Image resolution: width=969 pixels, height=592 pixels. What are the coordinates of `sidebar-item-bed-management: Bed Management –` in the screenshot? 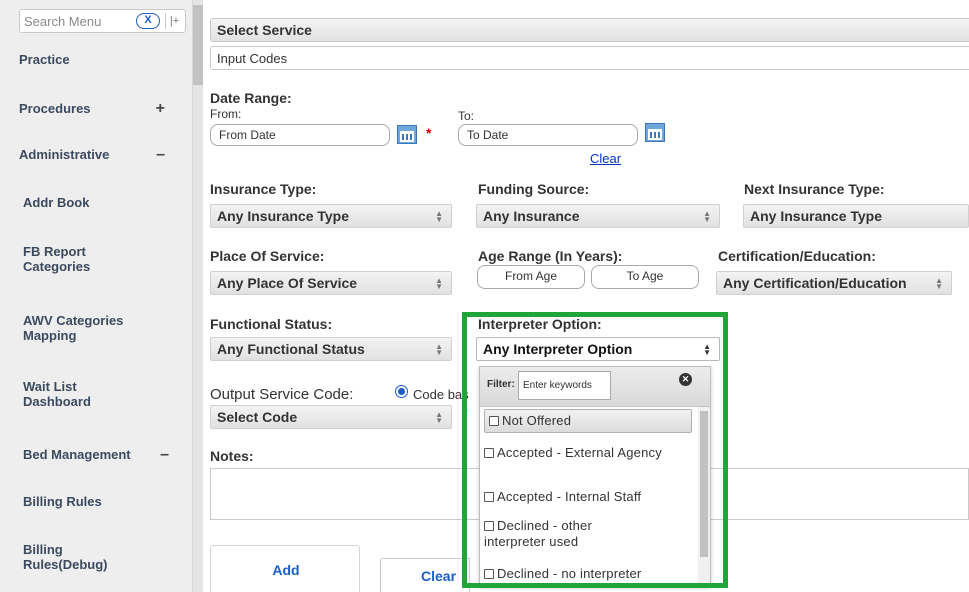 It's located at (103, 455).